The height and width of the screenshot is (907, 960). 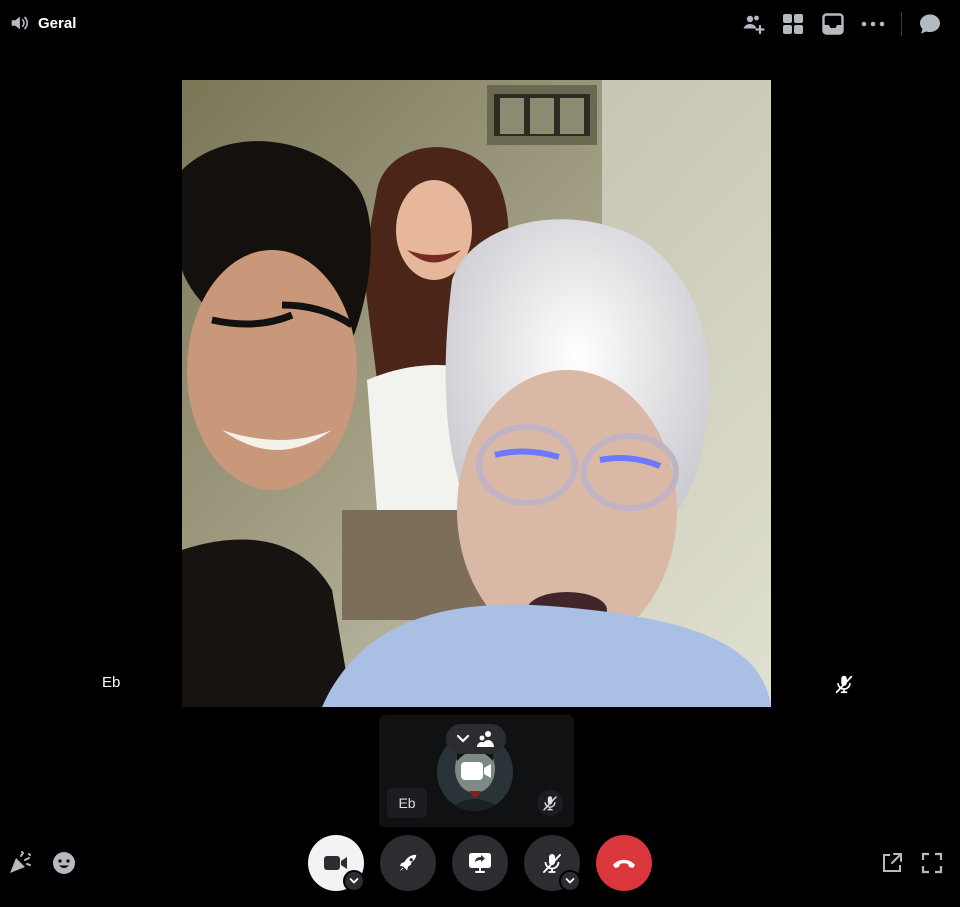 I want to click on grid-icon, so click(x=793, y=24).